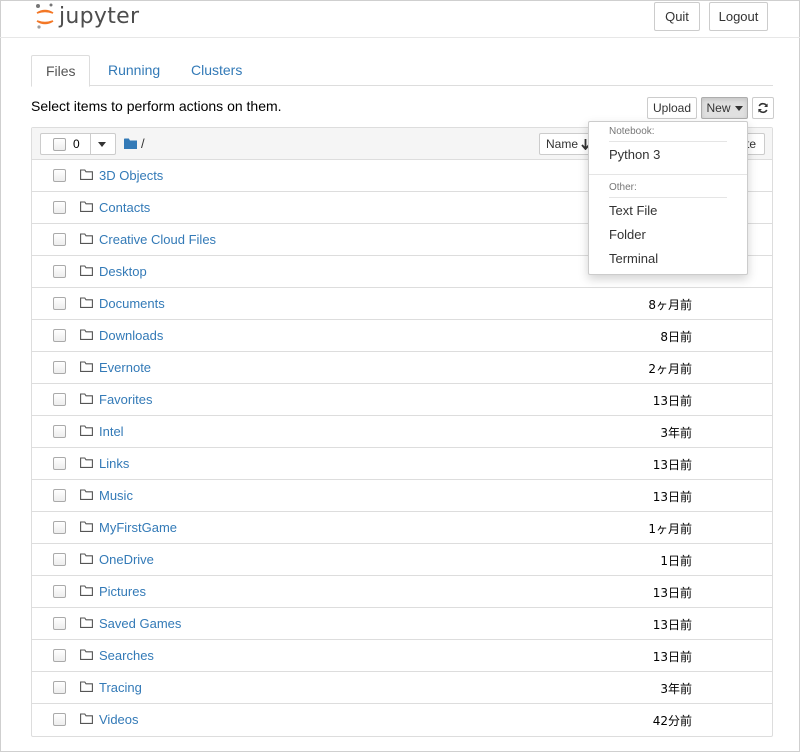 The width and height of the screenshot is (800, 752). I want to click on new-button-label: New, so click(718, 108).